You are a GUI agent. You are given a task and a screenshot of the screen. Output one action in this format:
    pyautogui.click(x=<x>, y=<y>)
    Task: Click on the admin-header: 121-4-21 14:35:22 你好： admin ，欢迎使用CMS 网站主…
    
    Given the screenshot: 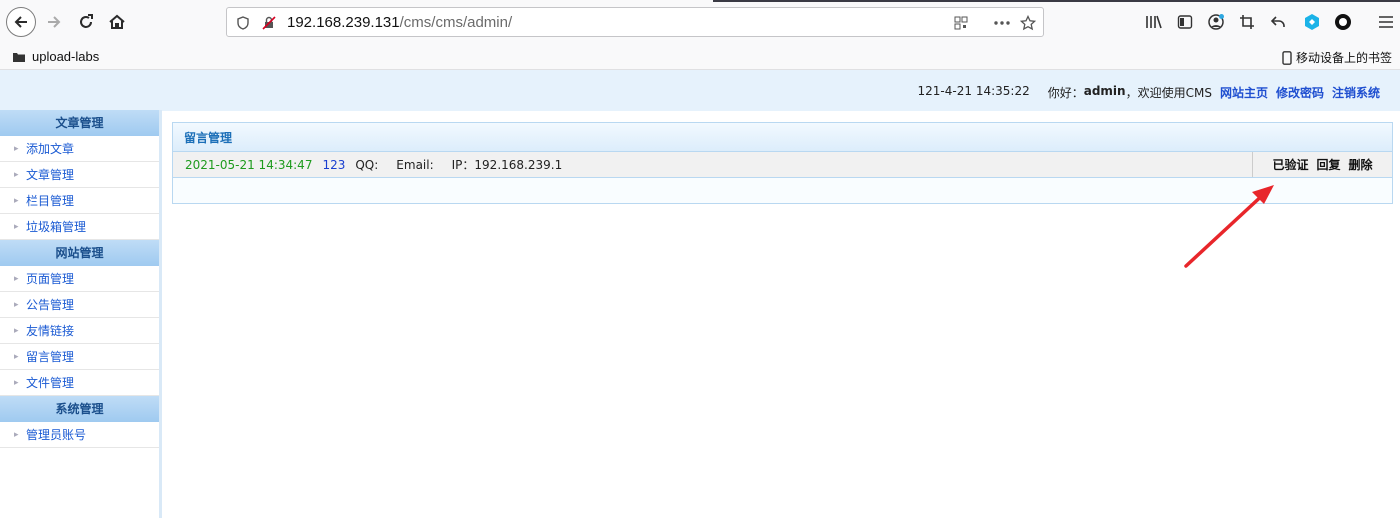 What is the action you would take?
    pyautogui.click(x=700, y=90)
    